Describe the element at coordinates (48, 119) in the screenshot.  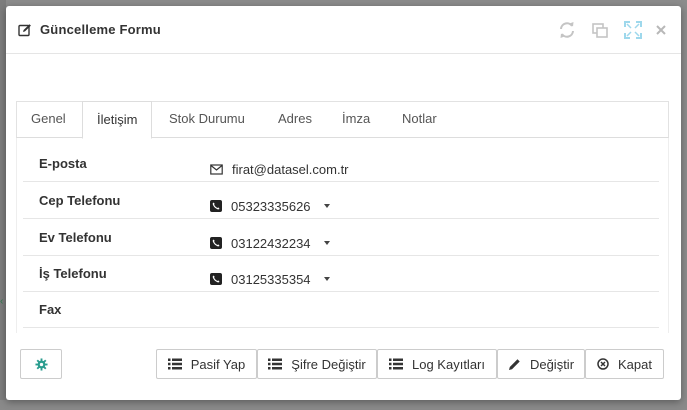
I see `tab-genel: Genel` at that location.